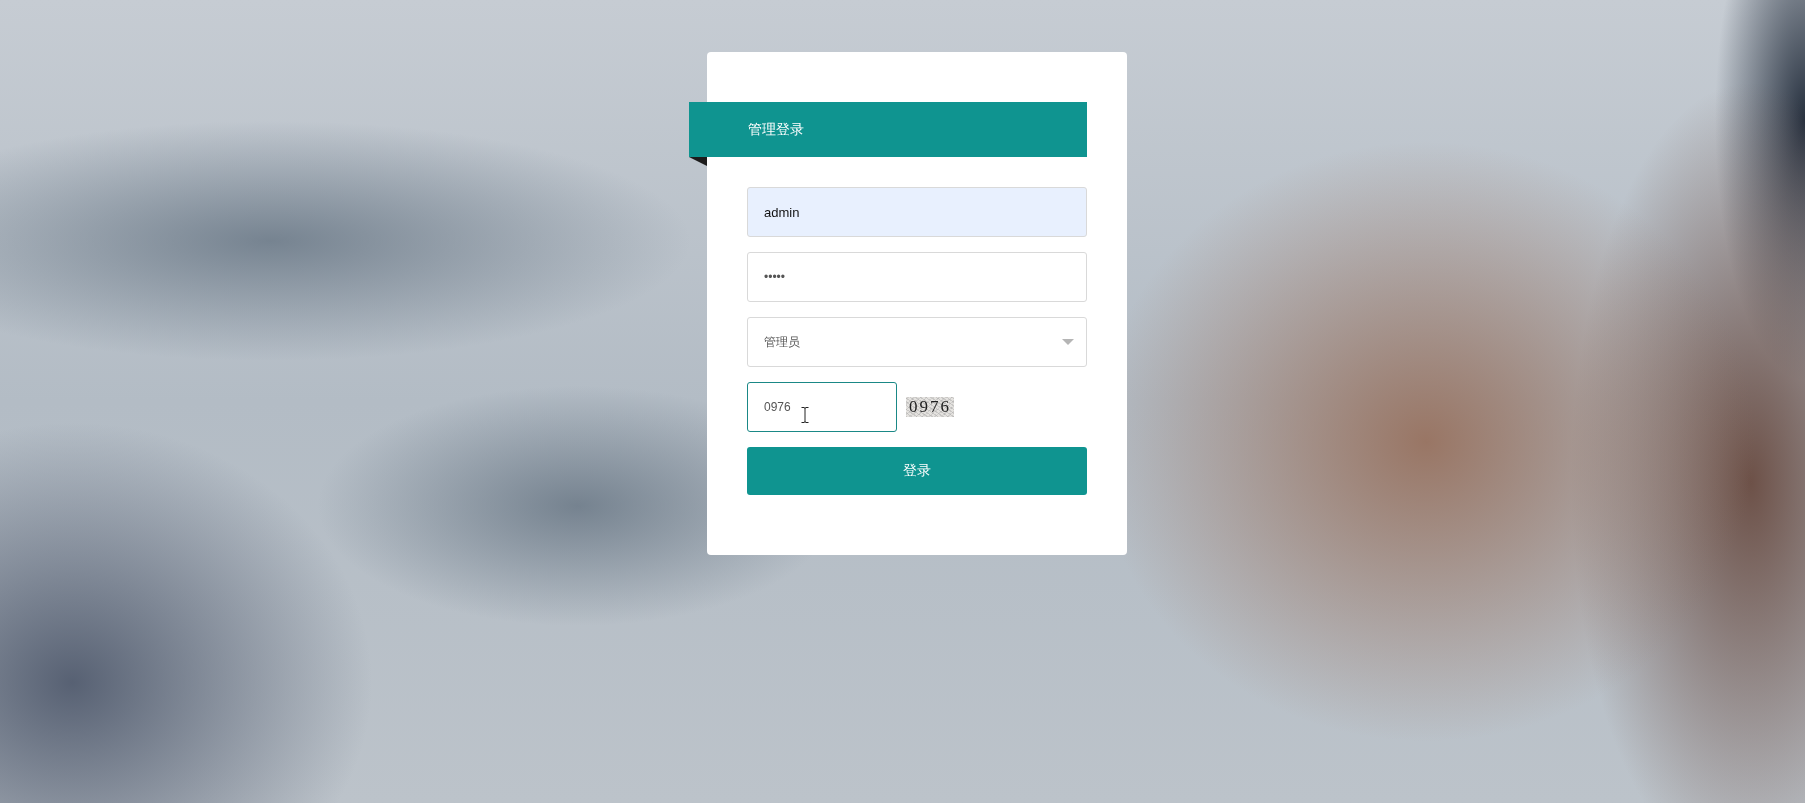 Image resolution: width=1805 pixels, height=803 pixels. I want to click on login-button: 登录, so click(917, 471).